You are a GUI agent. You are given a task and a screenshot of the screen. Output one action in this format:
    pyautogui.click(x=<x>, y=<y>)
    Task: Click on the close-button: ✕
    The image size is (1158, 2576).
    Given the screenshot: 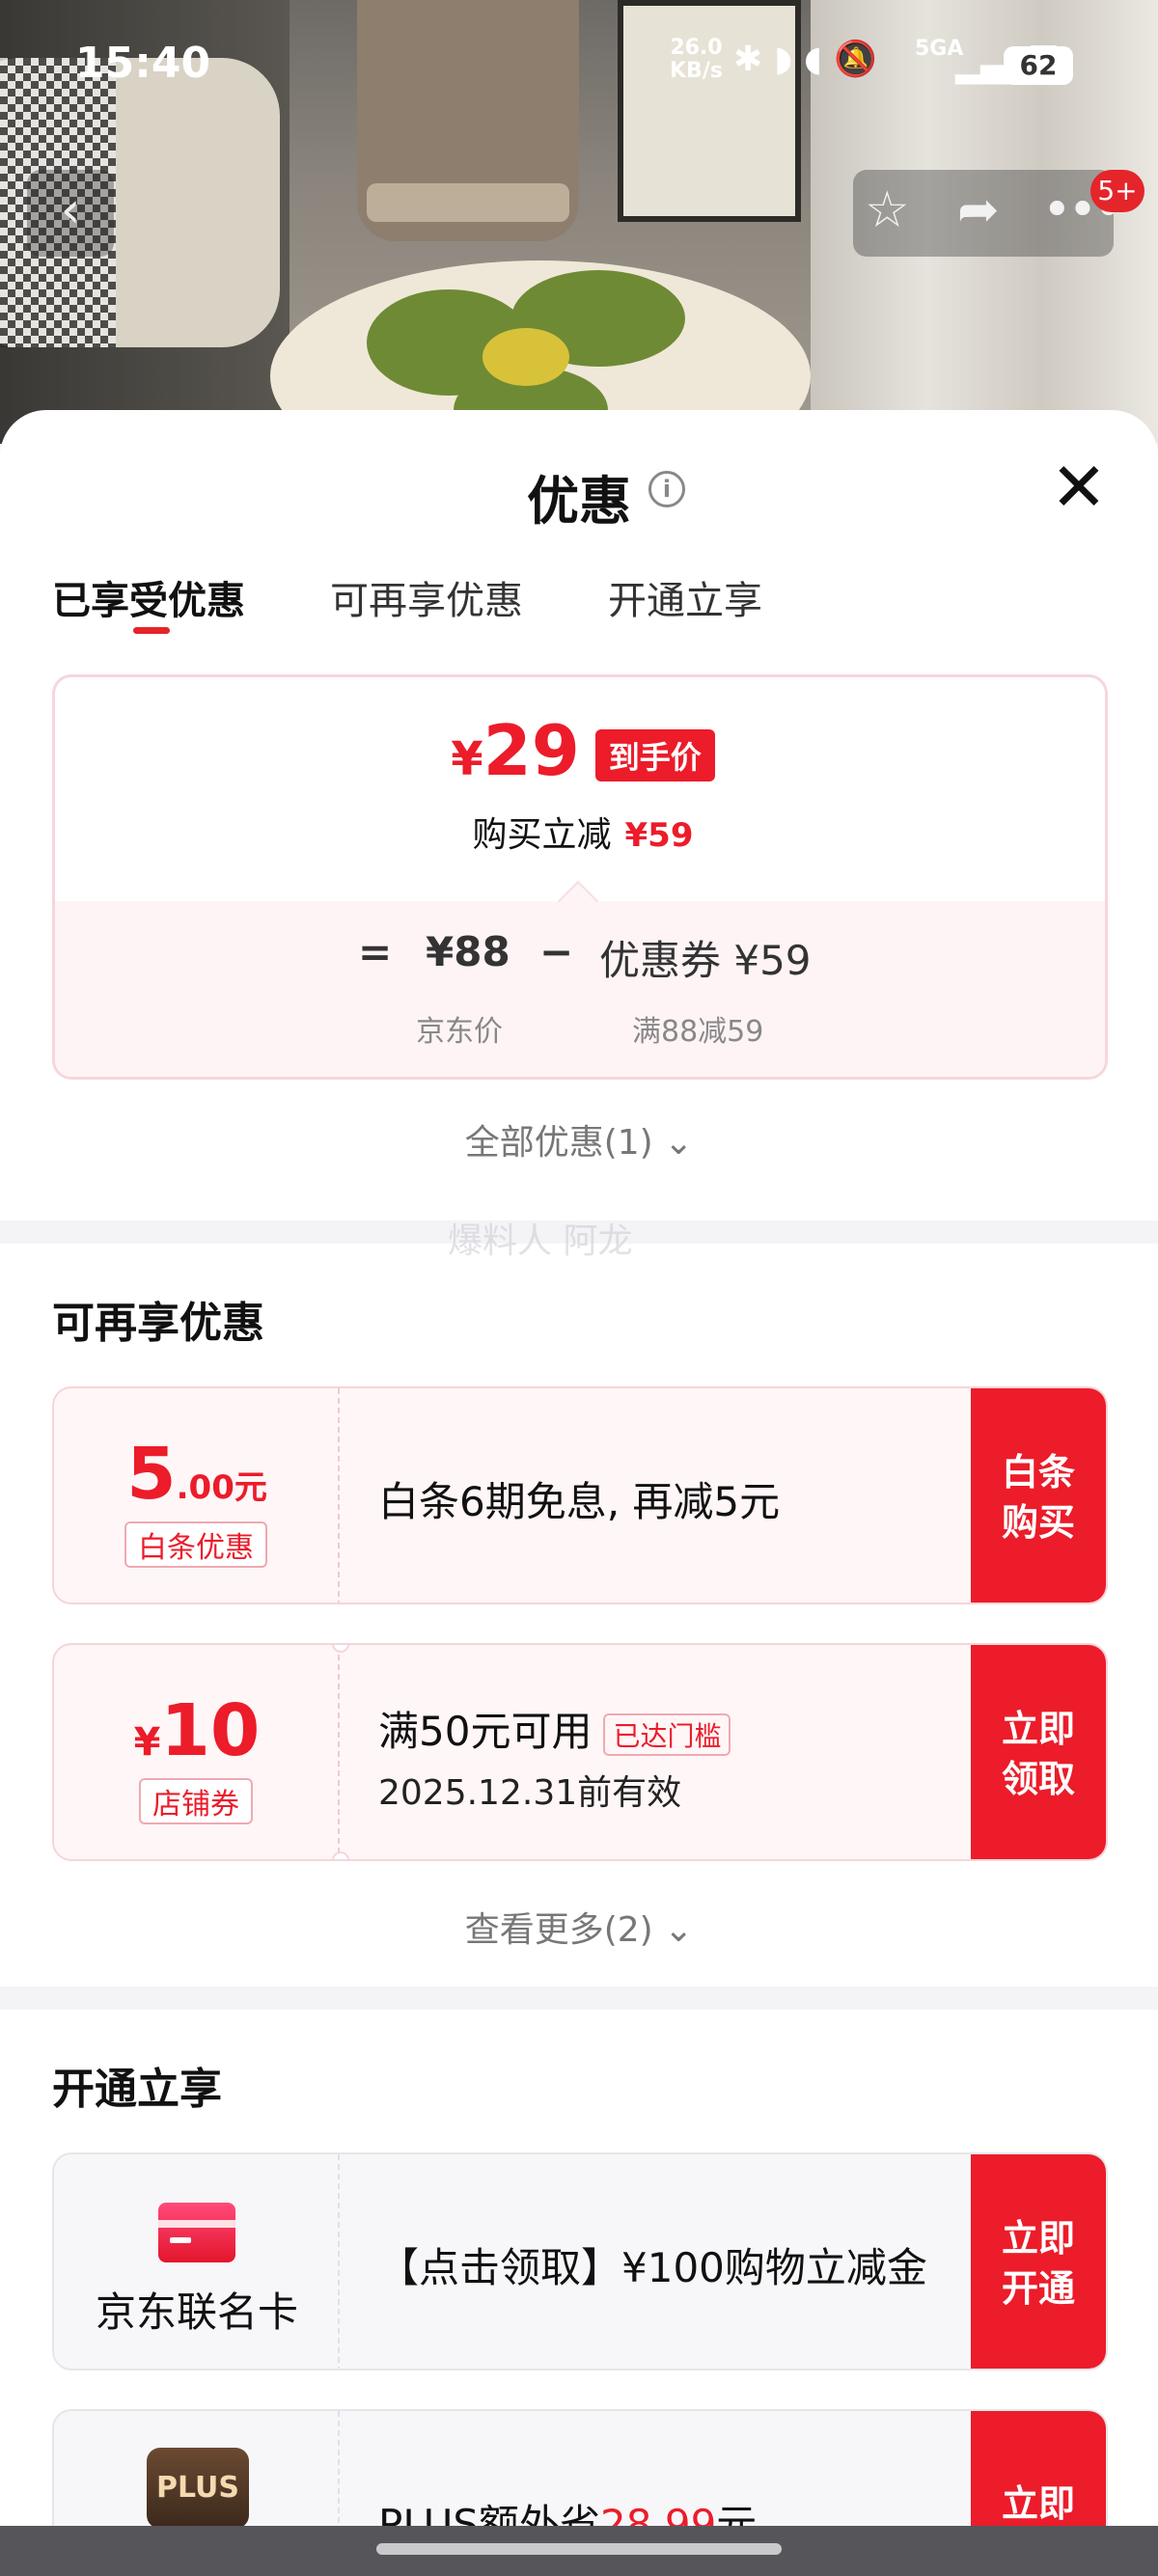 What is the action you would take?
    pyautogui.click(x=1079, y=487)
    